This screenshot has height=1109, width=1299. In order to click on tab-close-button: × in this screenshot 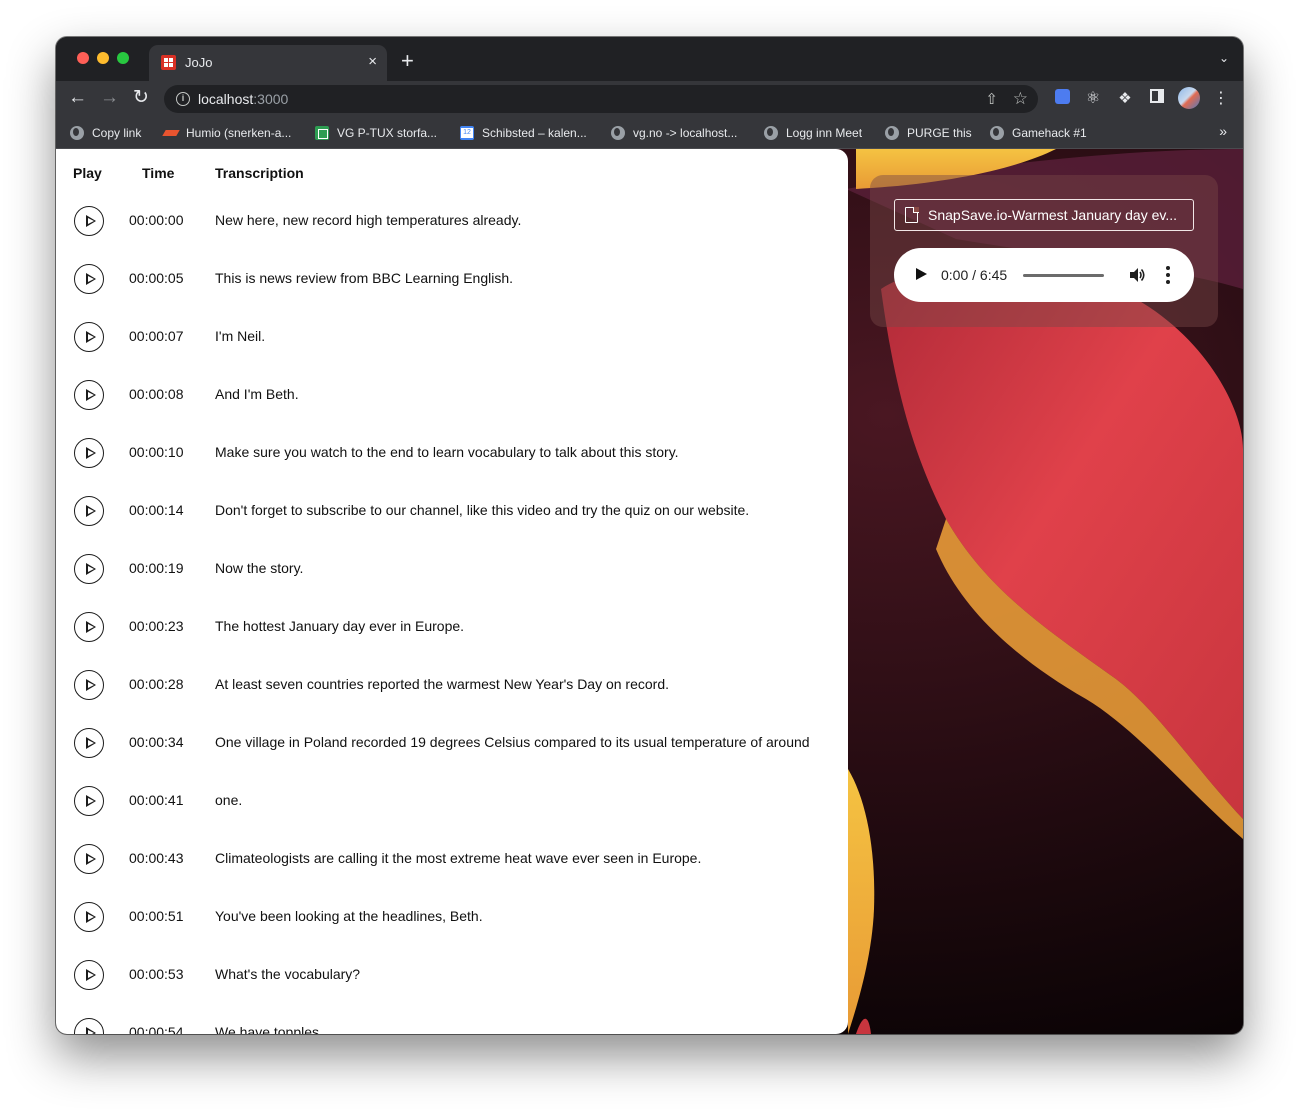, I will do `click(372, 62)`.